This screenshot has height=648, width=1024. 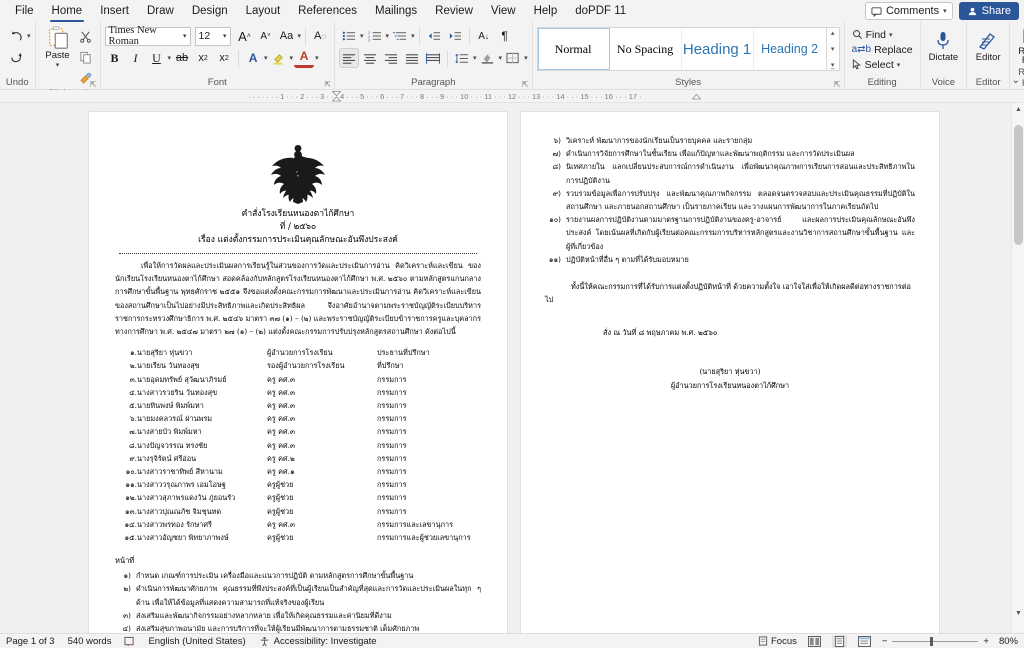 I want to click on font-size-box: 12 ▾, so click(x=212, y=36).